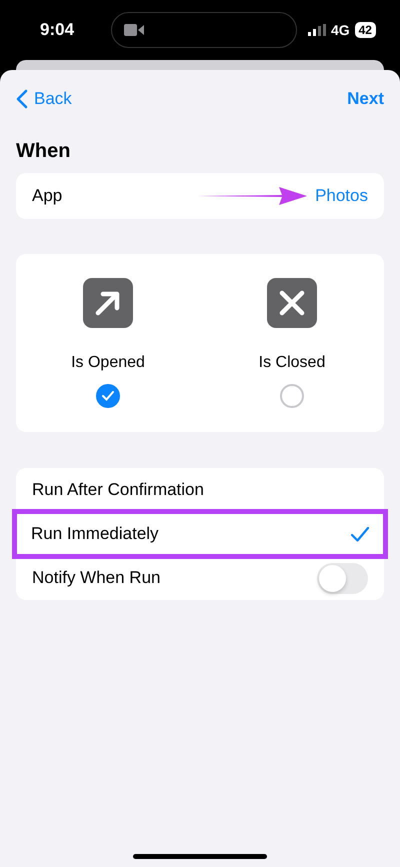 This screenshot has height=867, width=400. I want to click on check-icon, so click(108, 396).